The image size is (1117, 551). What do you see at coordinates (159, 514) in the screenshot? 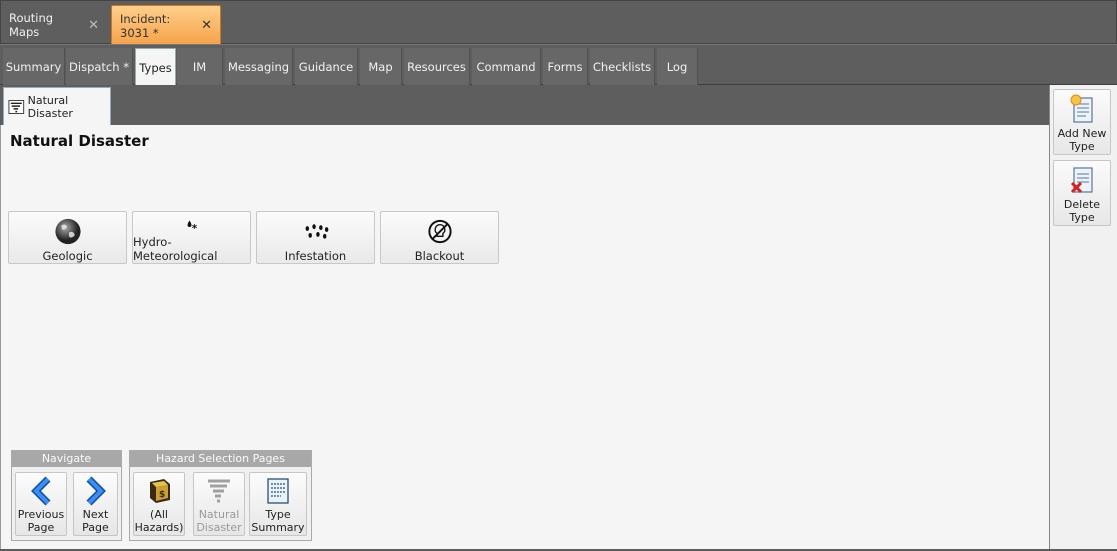
I see `all-hazards-label-1: (All` at bounding box center [159, 514].